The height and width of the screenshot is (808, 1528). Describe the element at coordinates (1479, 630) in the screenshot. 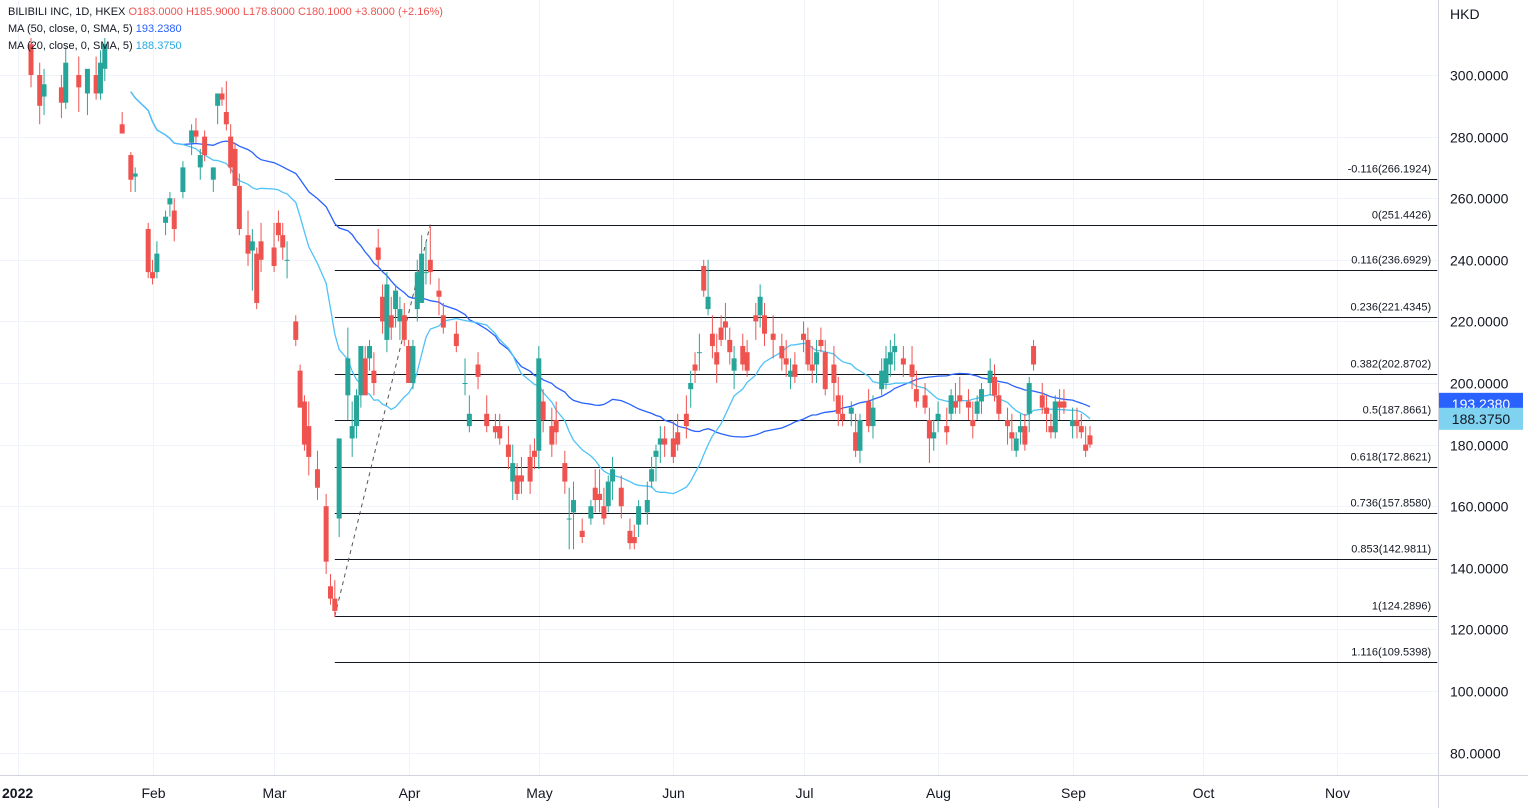

I see `y-tick-label: 120.0000` at that location.